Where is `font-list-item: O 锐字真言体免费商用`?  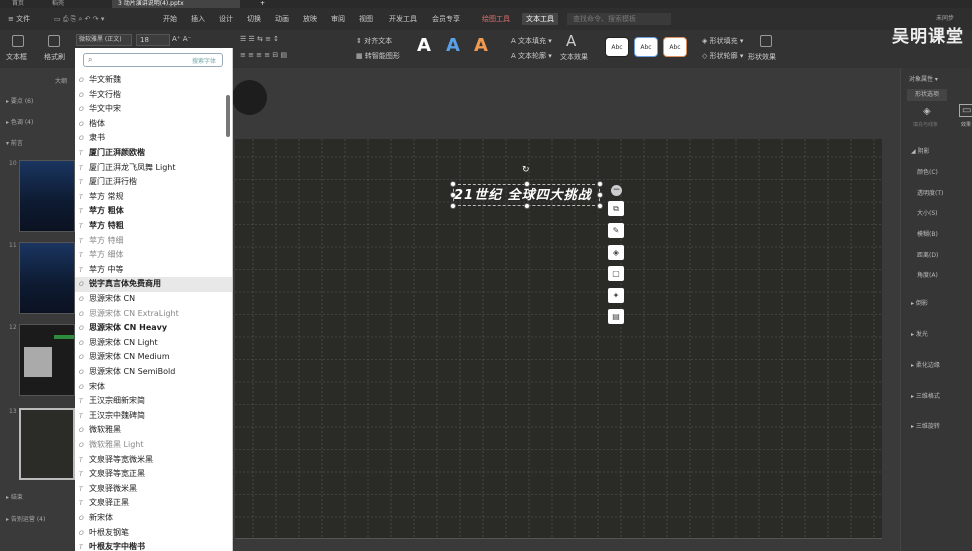 font-list-item: O 锐字真言体免费商用 is located at coordinates (153, 284).